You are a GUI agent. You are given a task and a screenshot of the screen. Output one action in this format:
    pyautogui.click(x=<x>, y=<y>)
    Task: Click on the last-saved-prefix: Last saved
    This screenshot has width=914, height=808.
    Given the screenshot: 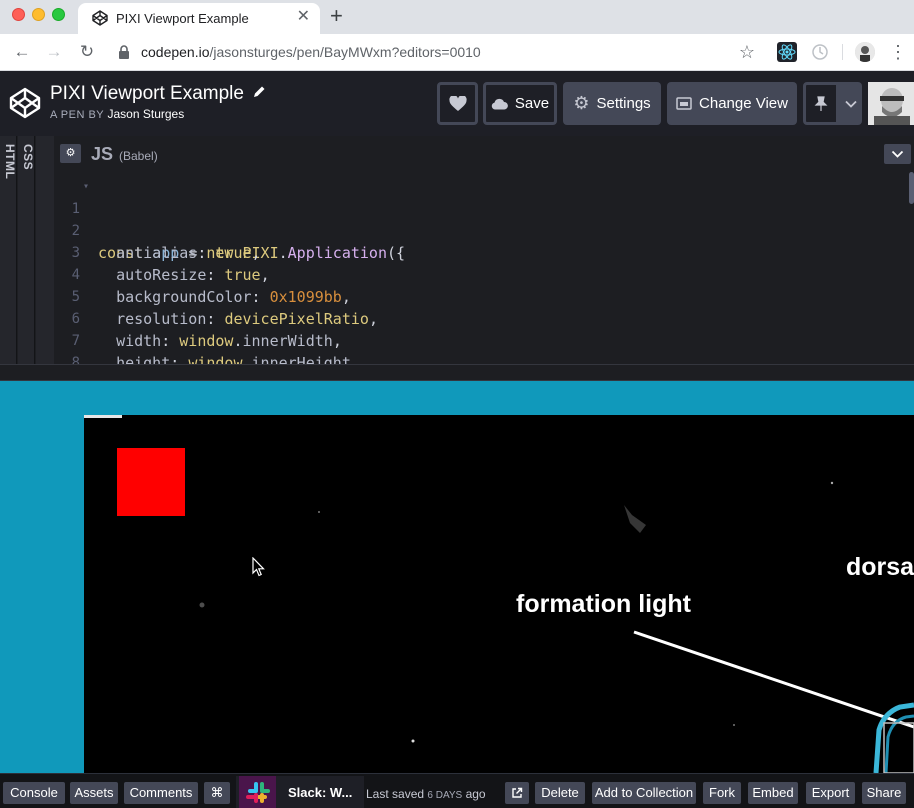 What is the action you would take?
    pyautogui.click(x=395, y=794)
    